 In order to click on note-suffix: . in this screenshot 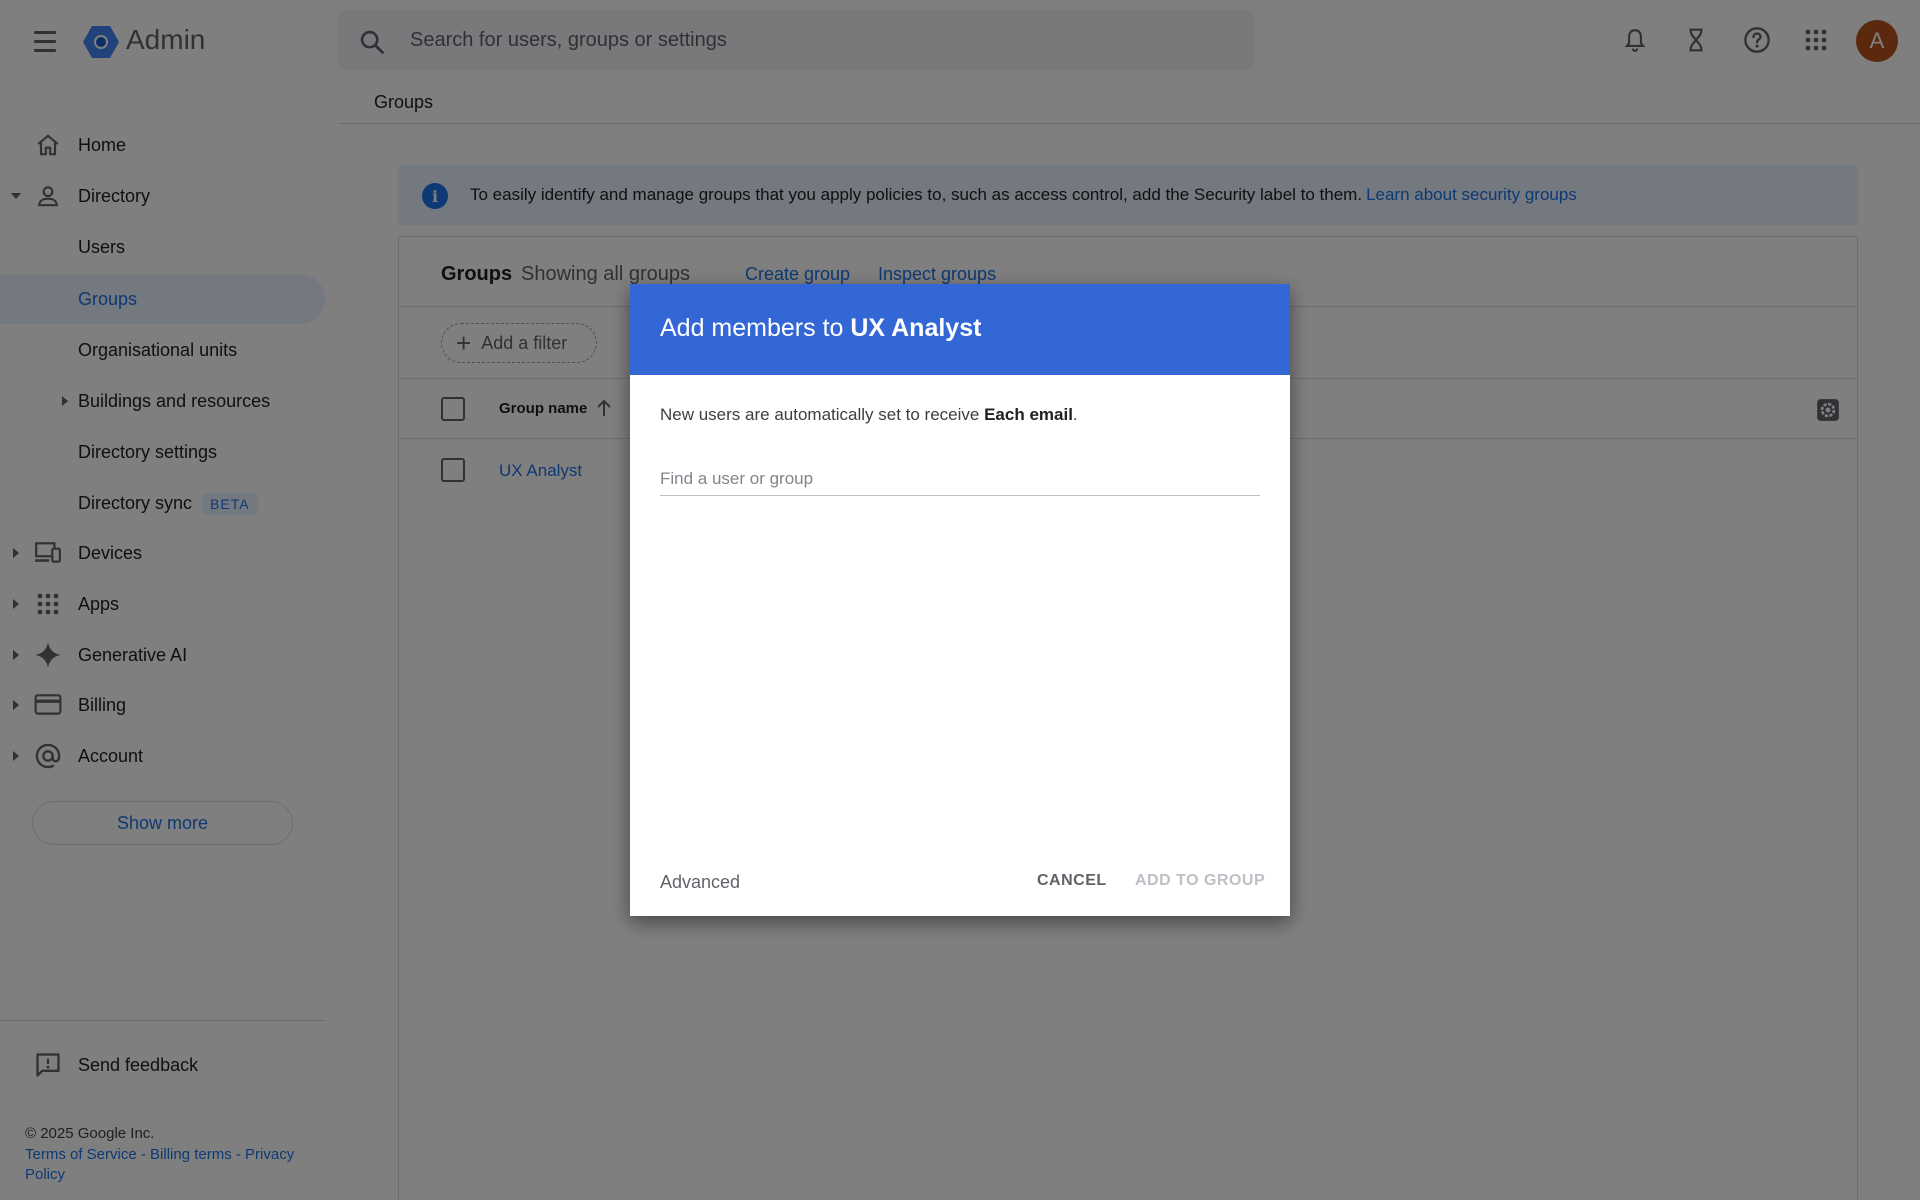, I will do `click(1075, 414)`.